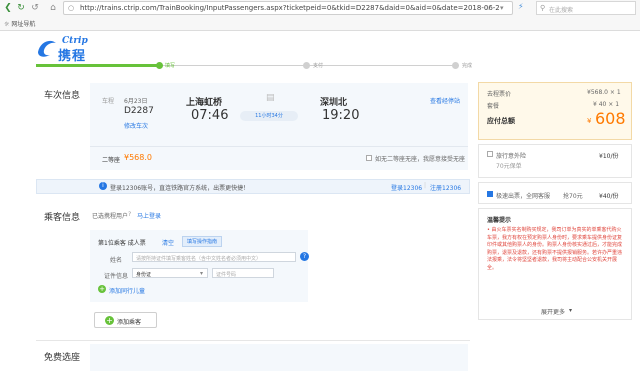 The image size is (640, 371). I want to click on progress-step-pay: 支付, so click(318, 66).